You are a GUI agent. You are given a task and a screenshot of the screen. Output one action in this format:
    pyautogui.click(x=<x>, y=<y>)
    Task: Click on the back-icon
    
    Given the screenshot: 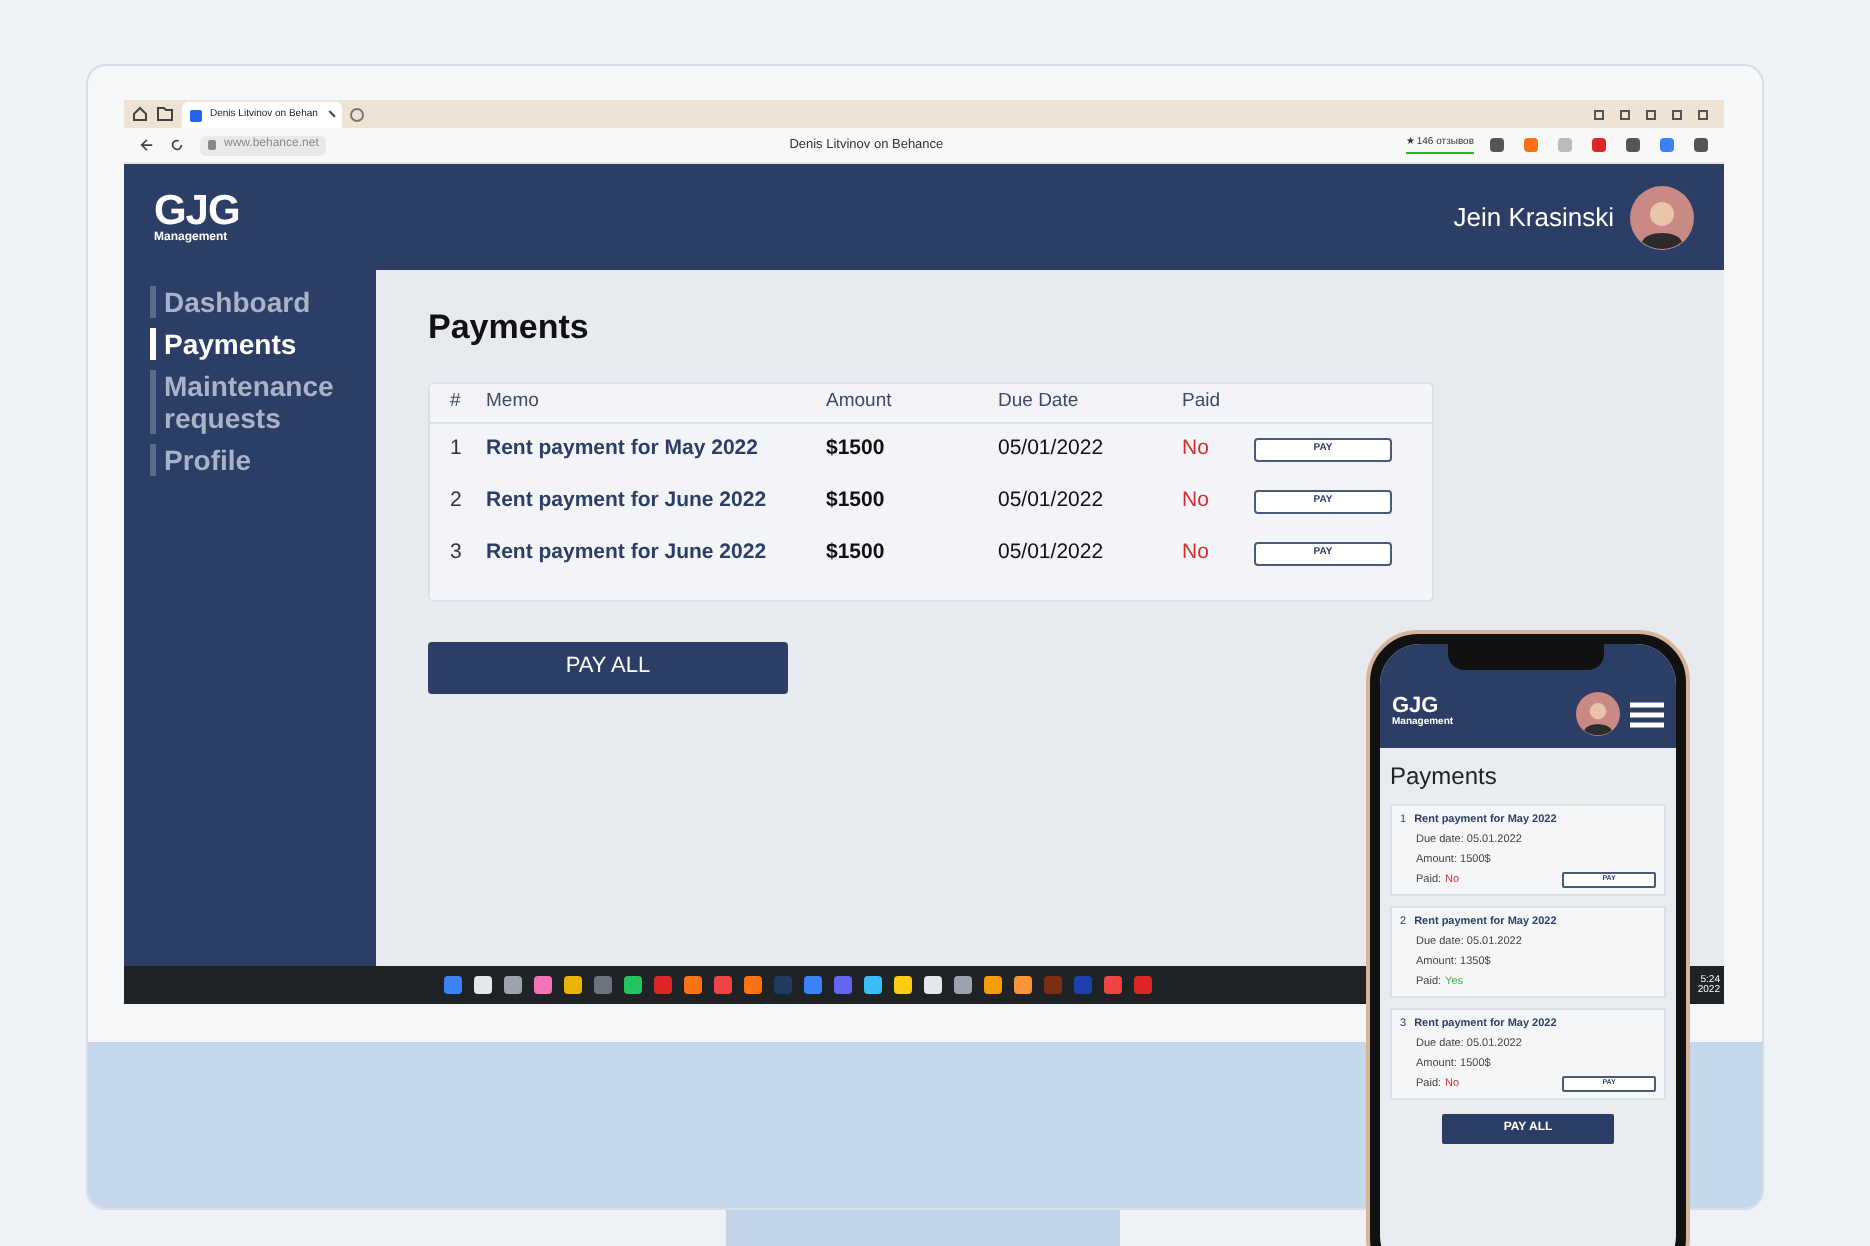 What is the action you would take?
    pyautogui.click(x=147, y=145)
    